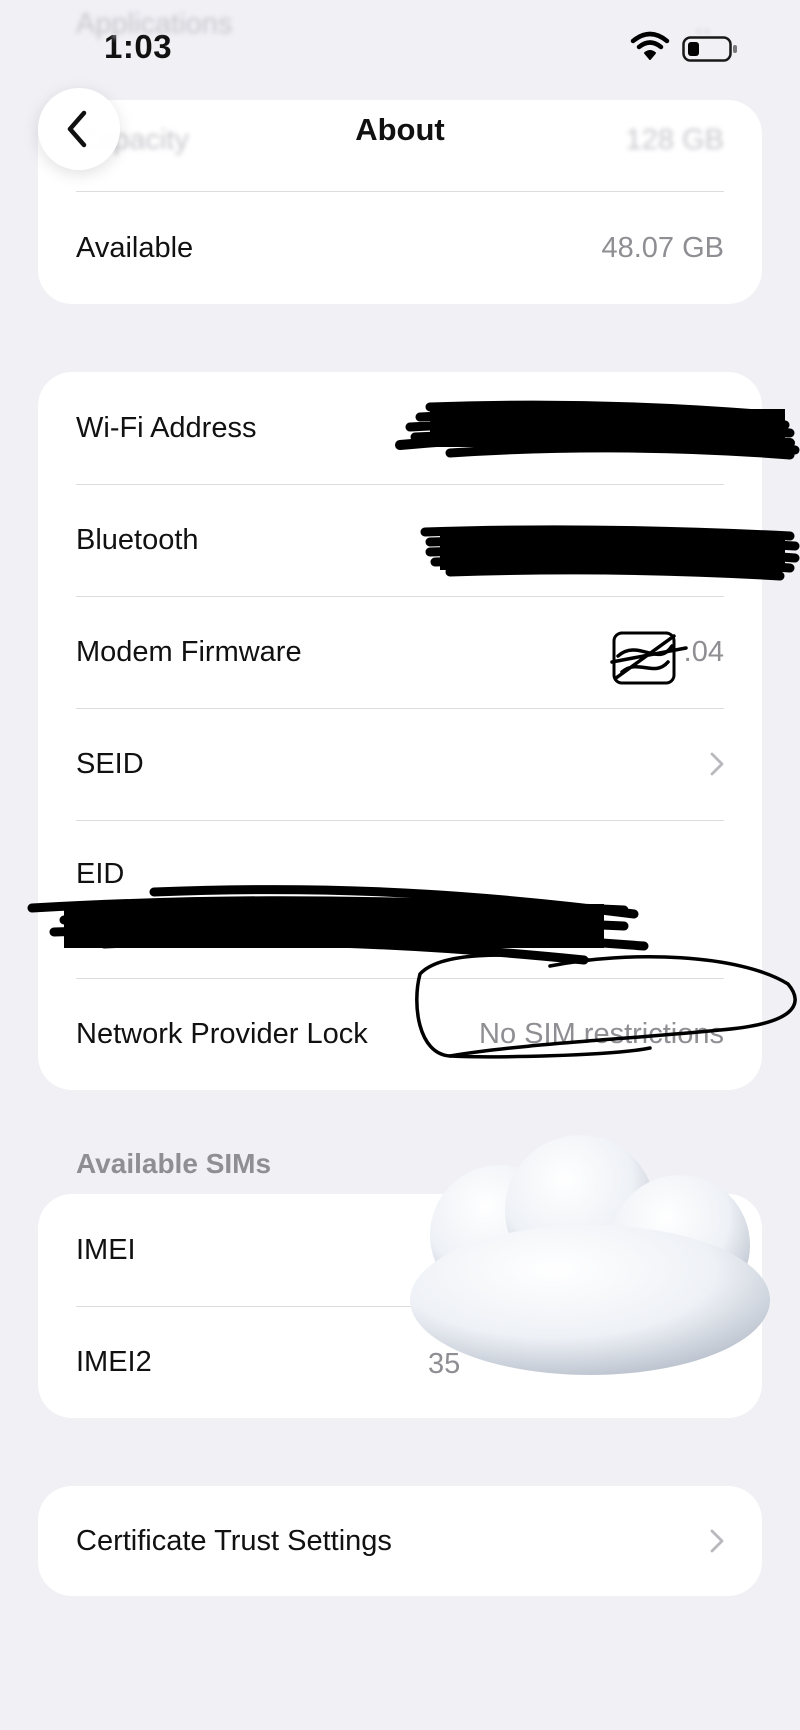  Describe the element at coordinates (234, 1540) in the screenshot. I see `certificate-trust-settings-label: Certificate Trust Settings` at that location.